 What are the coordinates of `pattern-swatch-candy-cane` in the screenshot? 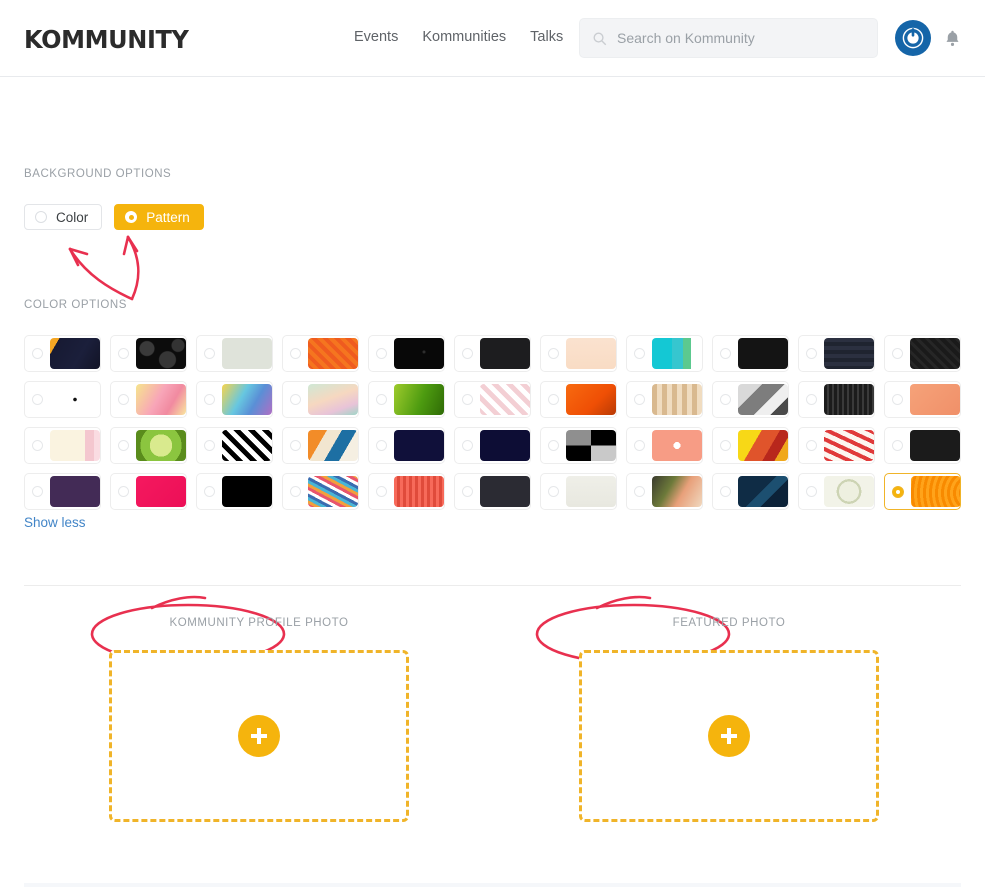 It's located at (836, 445).